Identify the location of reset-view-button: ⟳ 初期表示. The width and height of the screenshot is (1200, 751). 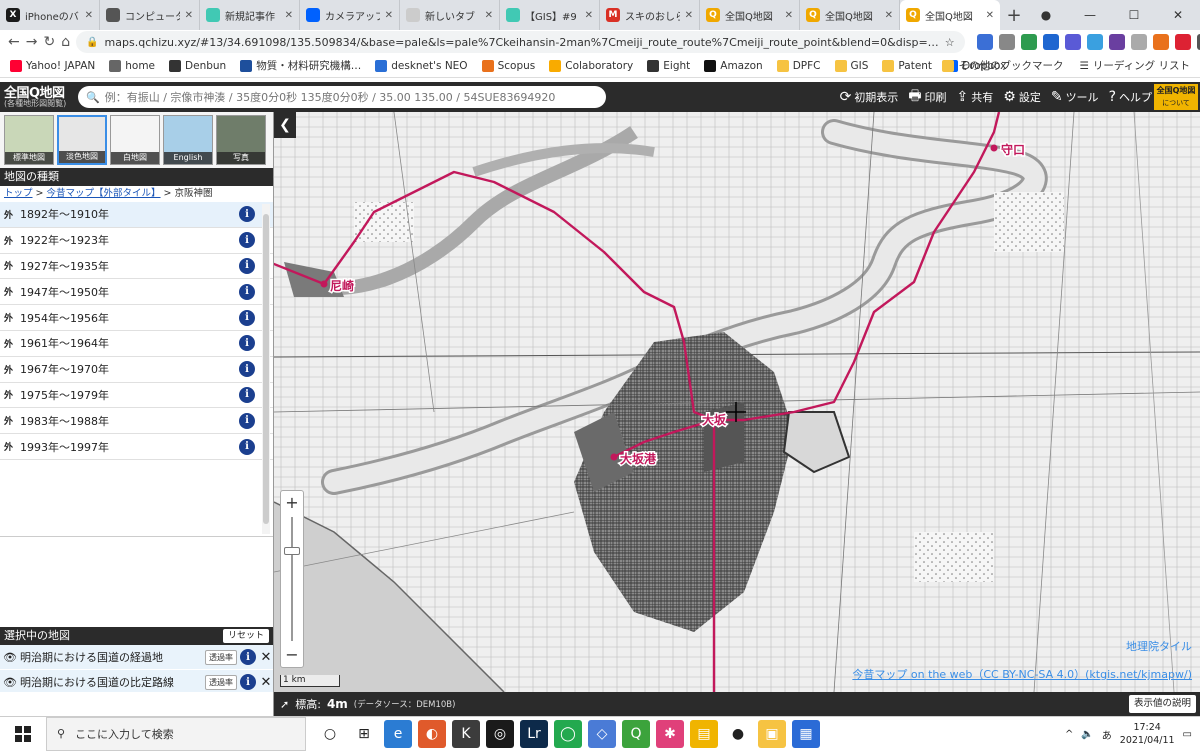
(869, 97).